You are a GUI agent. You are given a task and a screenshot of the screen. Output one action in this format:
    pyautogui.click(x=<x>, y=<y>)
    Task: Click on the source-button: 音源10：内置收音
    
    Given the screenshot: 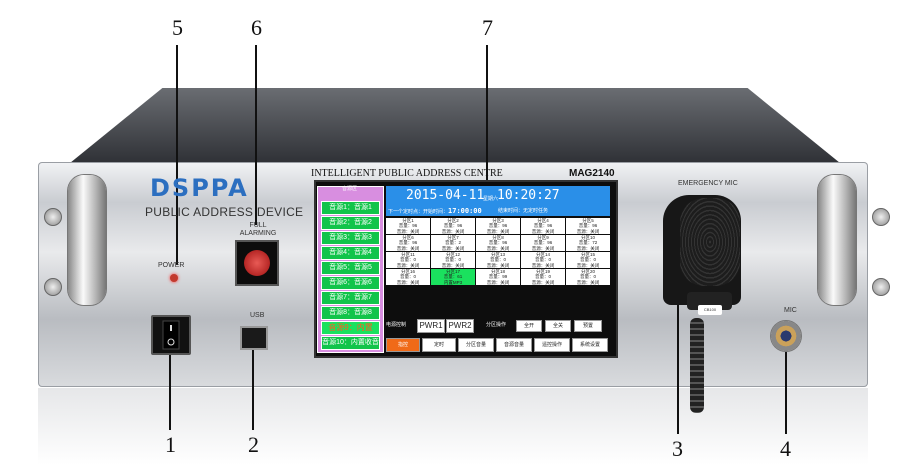 What is the action you would take?
    pyautogui.click(x=350, y=343)
    